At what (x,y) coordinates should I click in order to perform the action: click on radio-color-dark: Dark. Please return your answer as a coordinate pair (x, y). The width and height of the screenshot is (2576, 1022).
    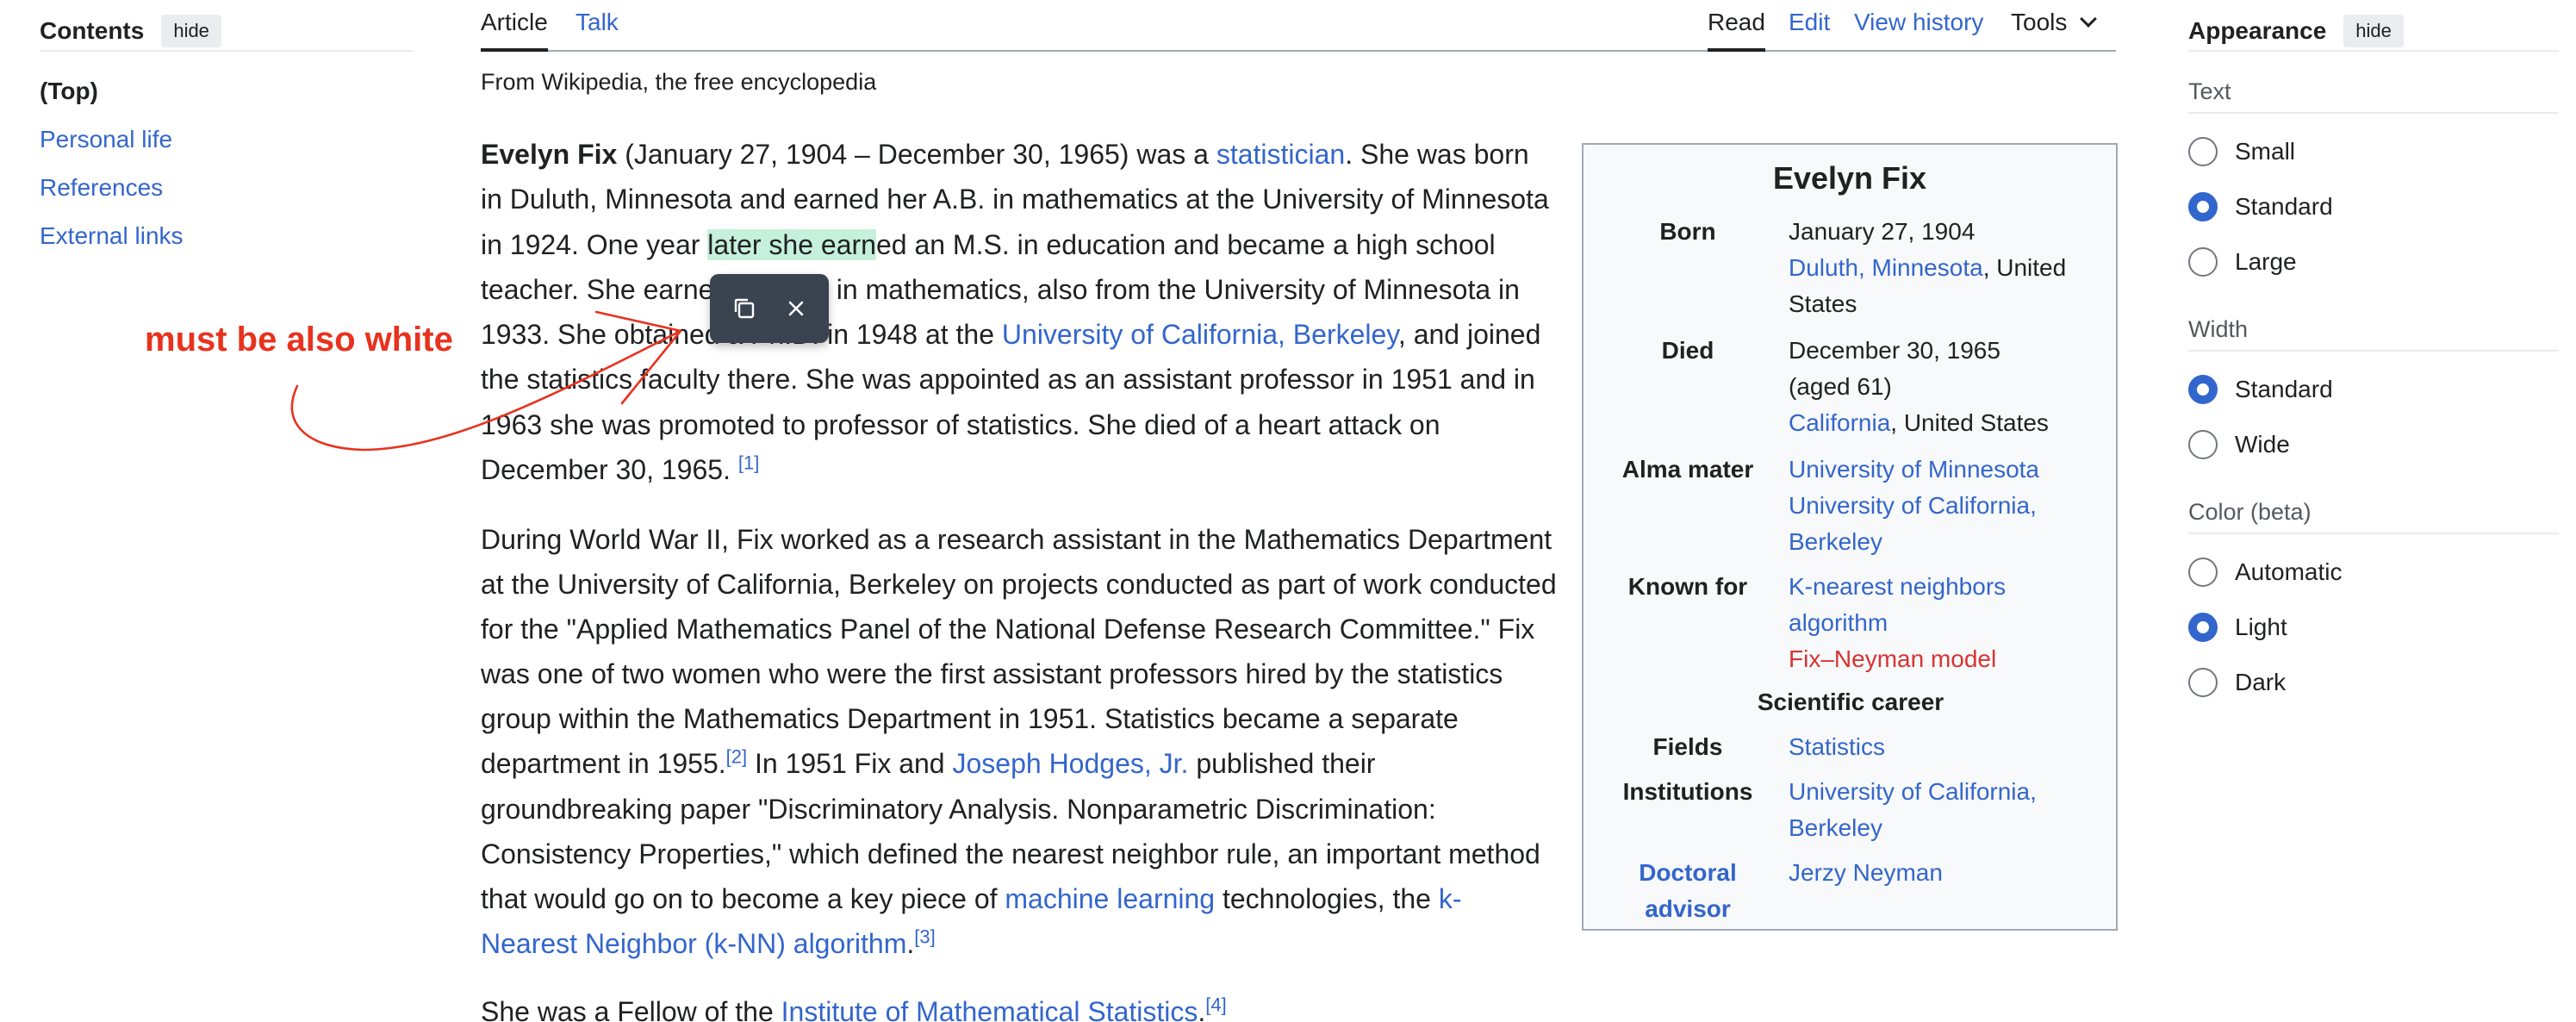
    Looking at the image, I should click on (2374, 682).